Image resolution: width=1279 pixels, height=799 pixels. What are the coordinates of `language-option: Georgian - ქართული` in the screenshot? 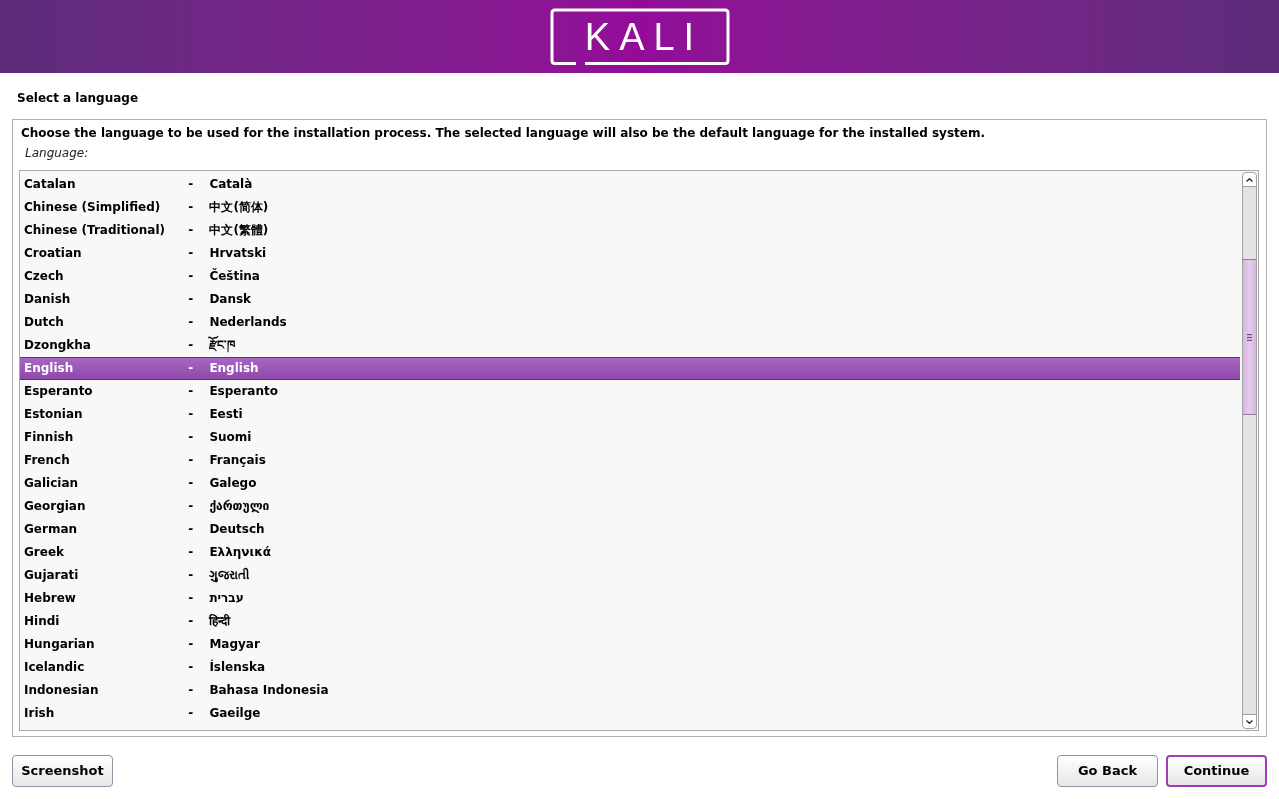 It's located at (630, 506).